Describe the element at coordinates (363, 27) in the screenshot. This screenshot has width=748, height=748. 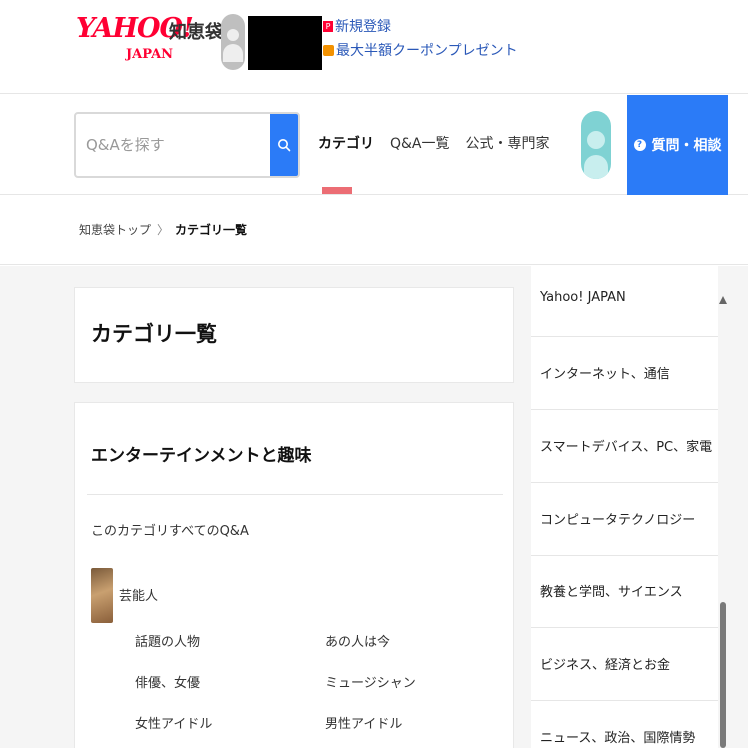
I see `signup-link-label: 新規登録` at that location.